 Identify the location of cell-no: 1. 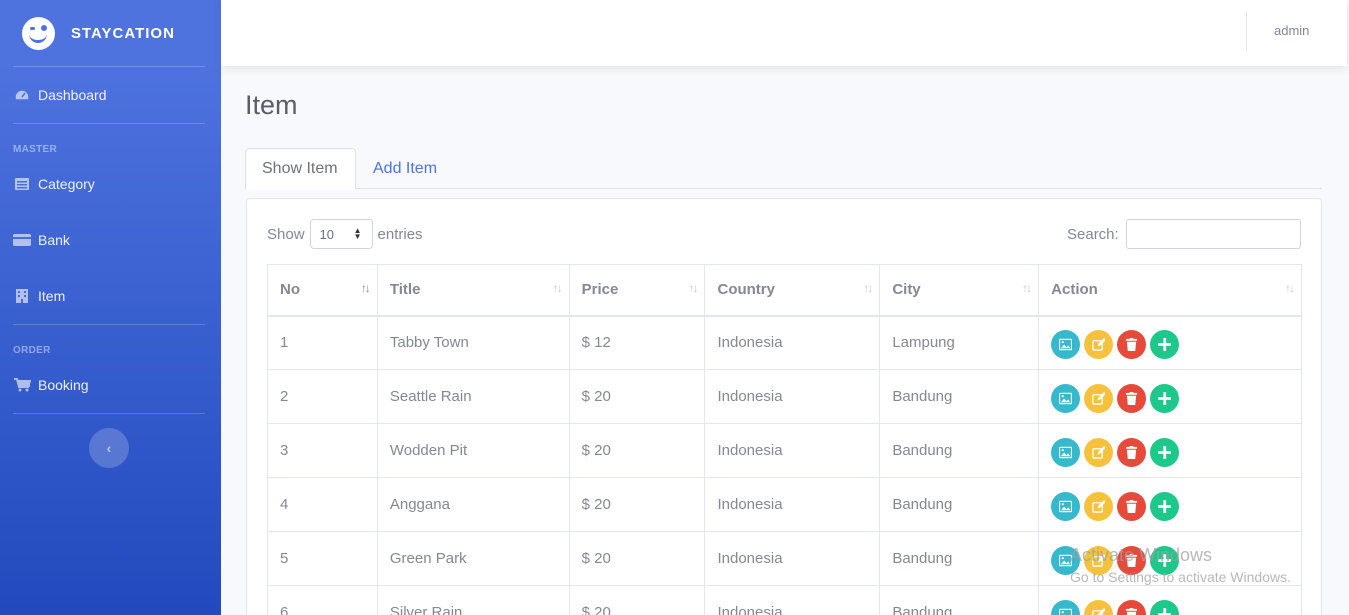
(322, 342).